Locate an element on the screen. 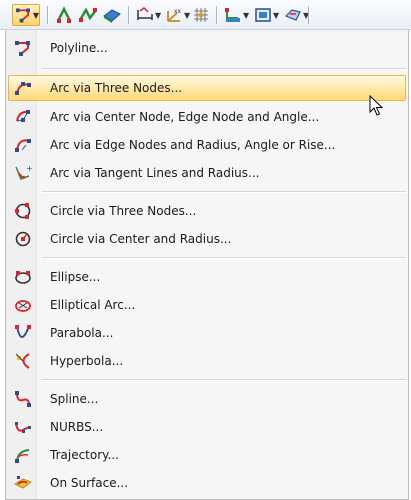  visibility-button: ▼ is located at coordinates (296, 15).